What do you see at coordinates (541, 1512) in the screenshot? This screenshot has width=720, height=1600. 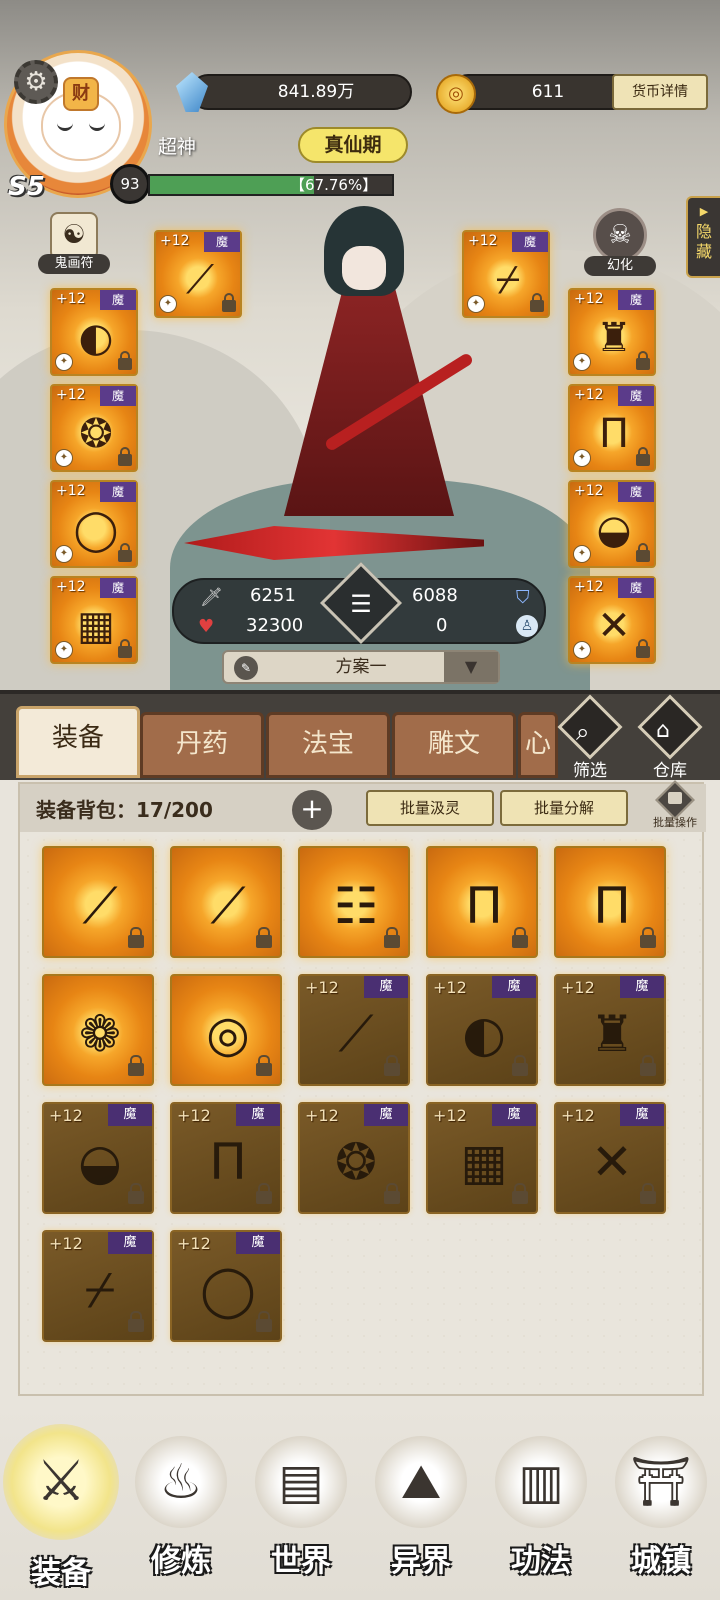 I see `nav-techniques: ▥ 功法` at bounding box center [541, 1512].